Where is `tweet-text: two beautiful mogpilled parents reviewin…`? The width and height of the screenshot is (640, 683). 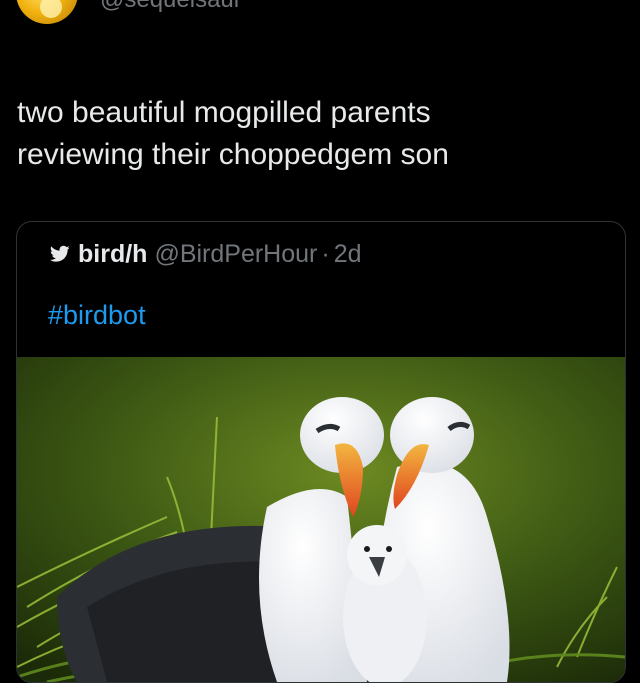 tweet-text: two beautiful mogpilled parents reviewin… is located at coordinates (317, 134).